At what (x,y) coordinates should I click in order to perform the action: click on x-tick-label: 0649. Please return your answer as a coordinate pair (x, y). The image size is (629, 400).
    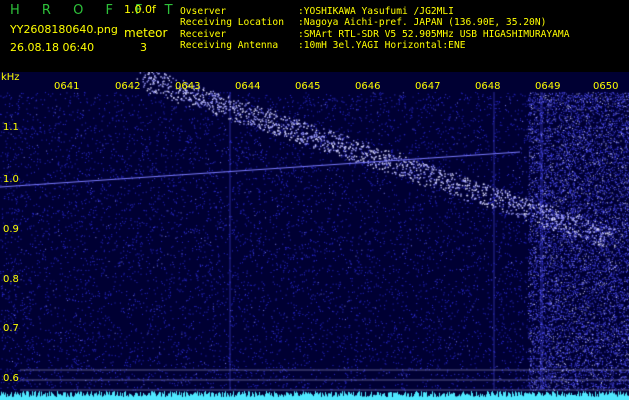
    Looking at the image, I should click on (548, 86).